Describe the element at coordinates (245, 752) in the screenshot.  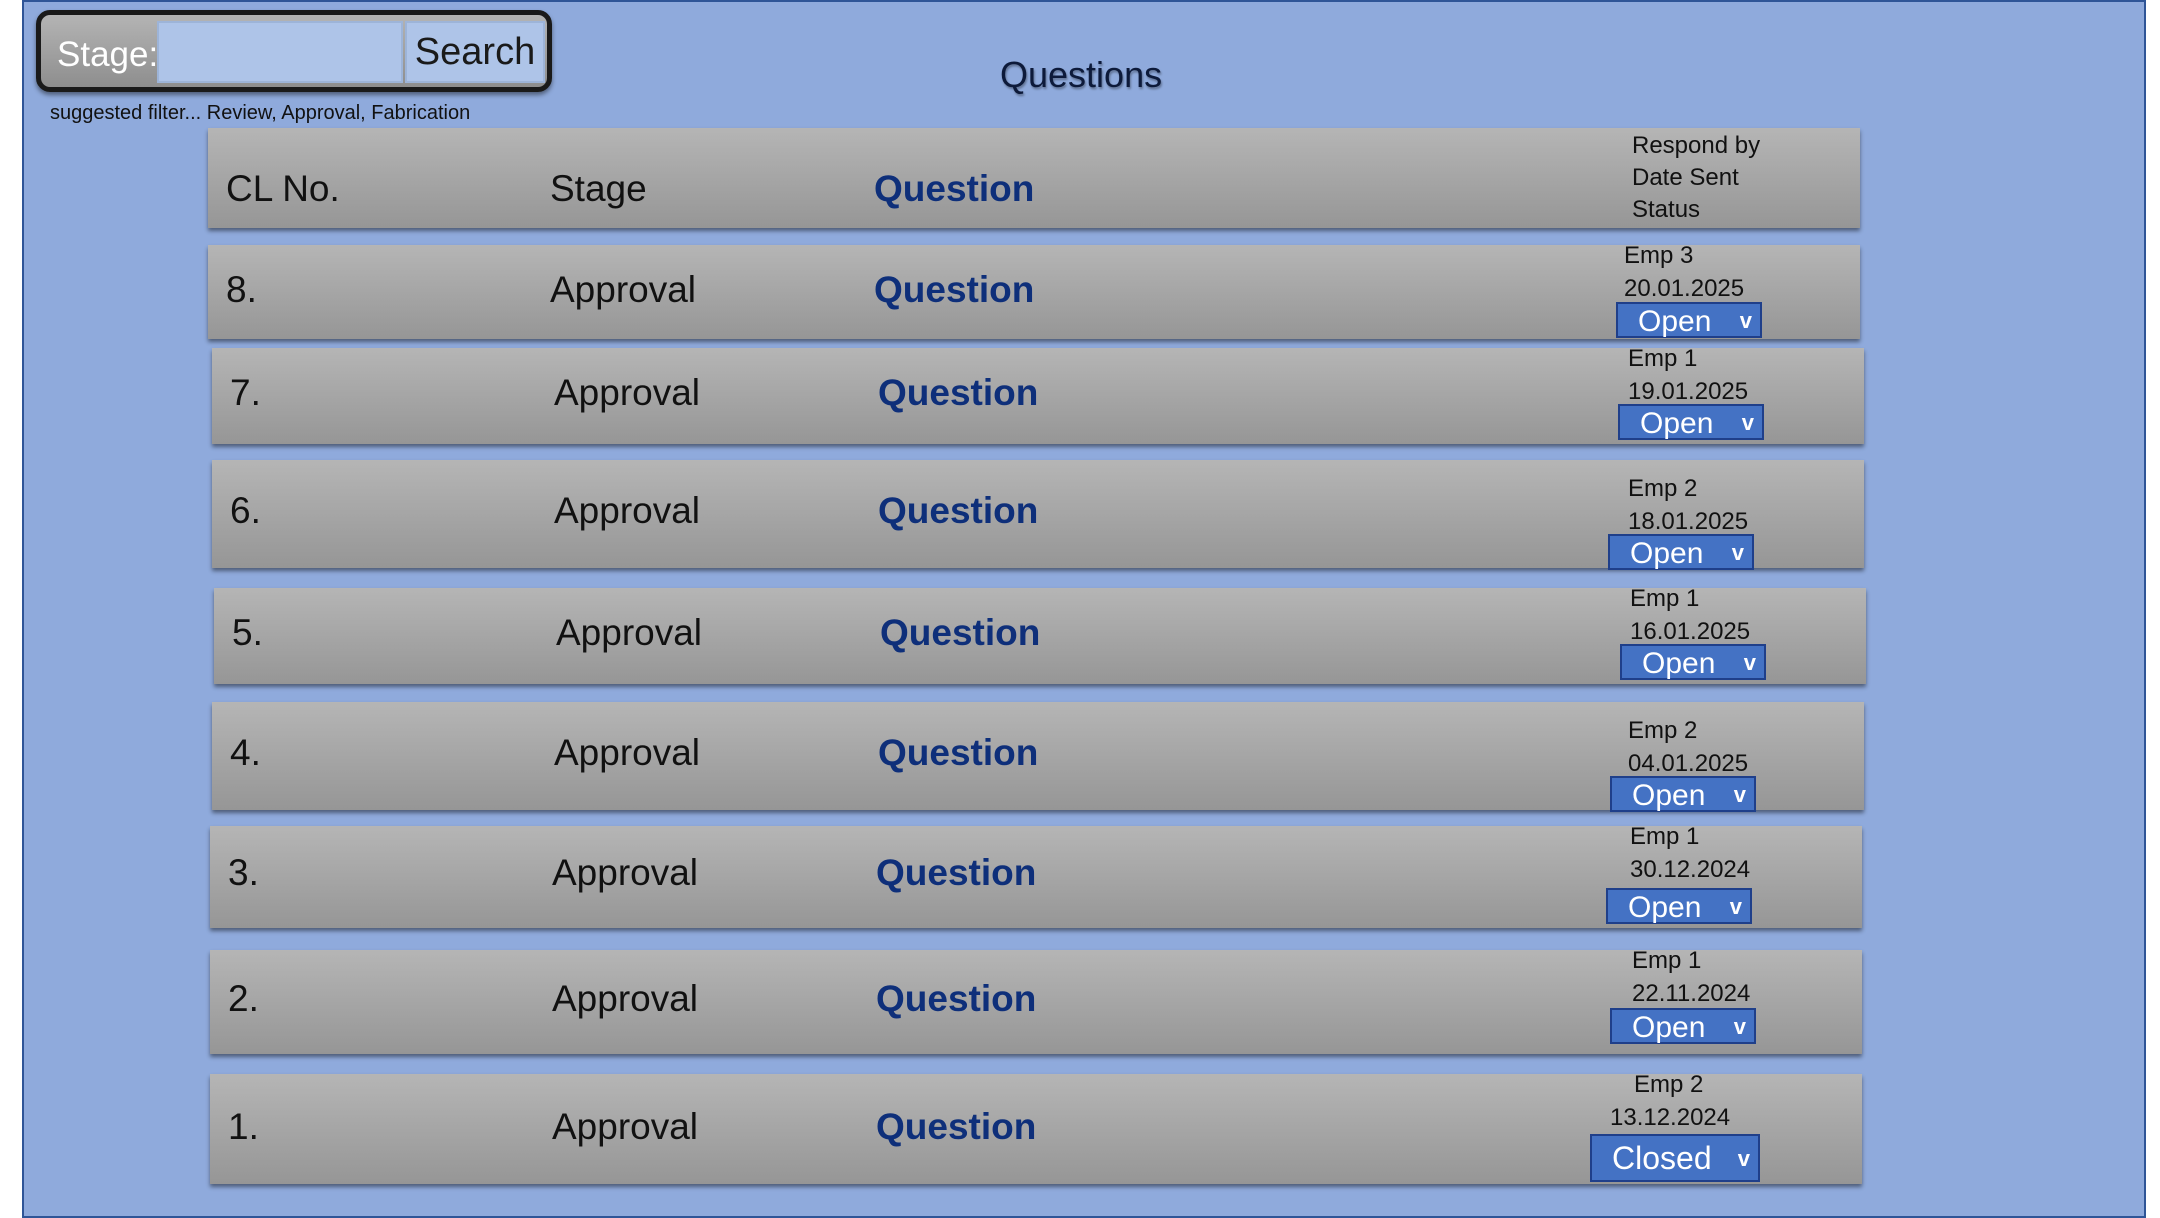
I see `row-cl-no: 4.` at that location.